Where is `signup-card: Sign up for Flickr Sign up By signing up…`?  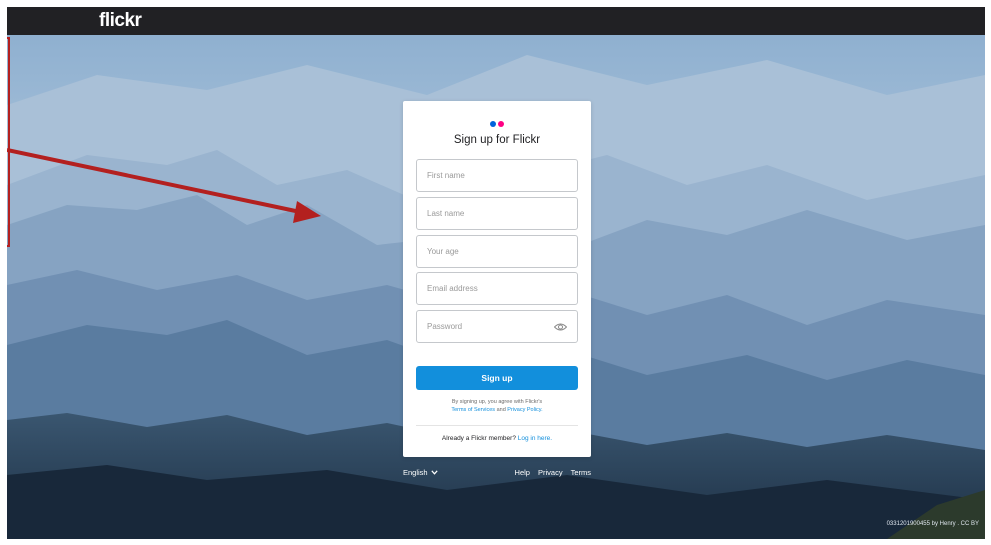 signup-card: Sign up for Flickr Sign up By signing up… is located at coordinates (497, 279).